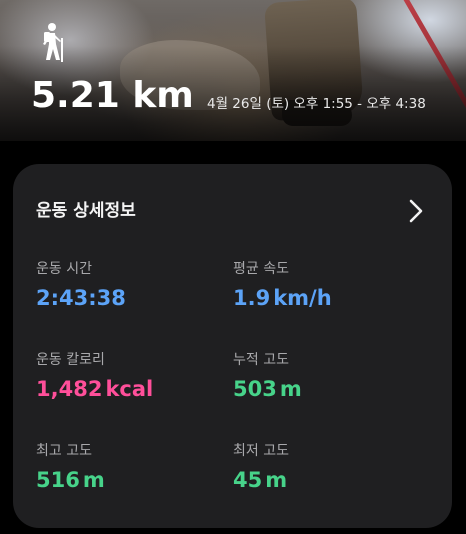 This screenshot has width=466, height=534. What do you see at coordinates (81, 298) in the screenshot?
I see `metric-number: 2:43:38` at bounding box center [81, 298].